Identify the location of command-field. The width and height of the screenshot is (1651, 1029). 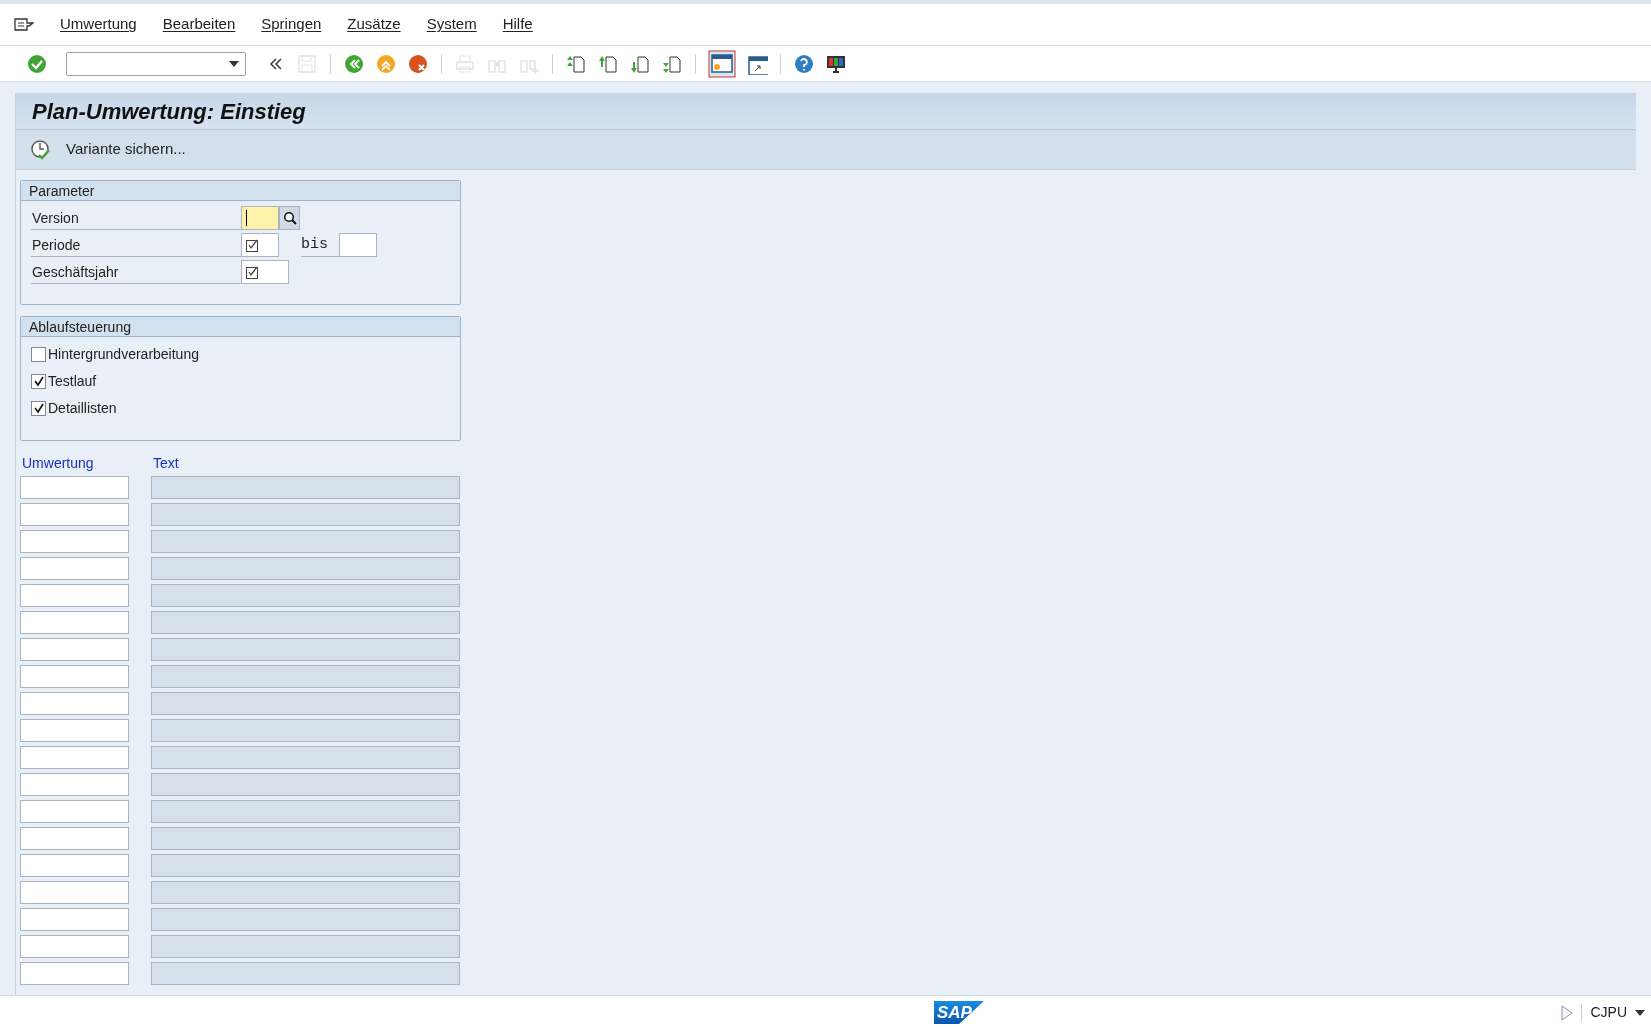
(156, 63).